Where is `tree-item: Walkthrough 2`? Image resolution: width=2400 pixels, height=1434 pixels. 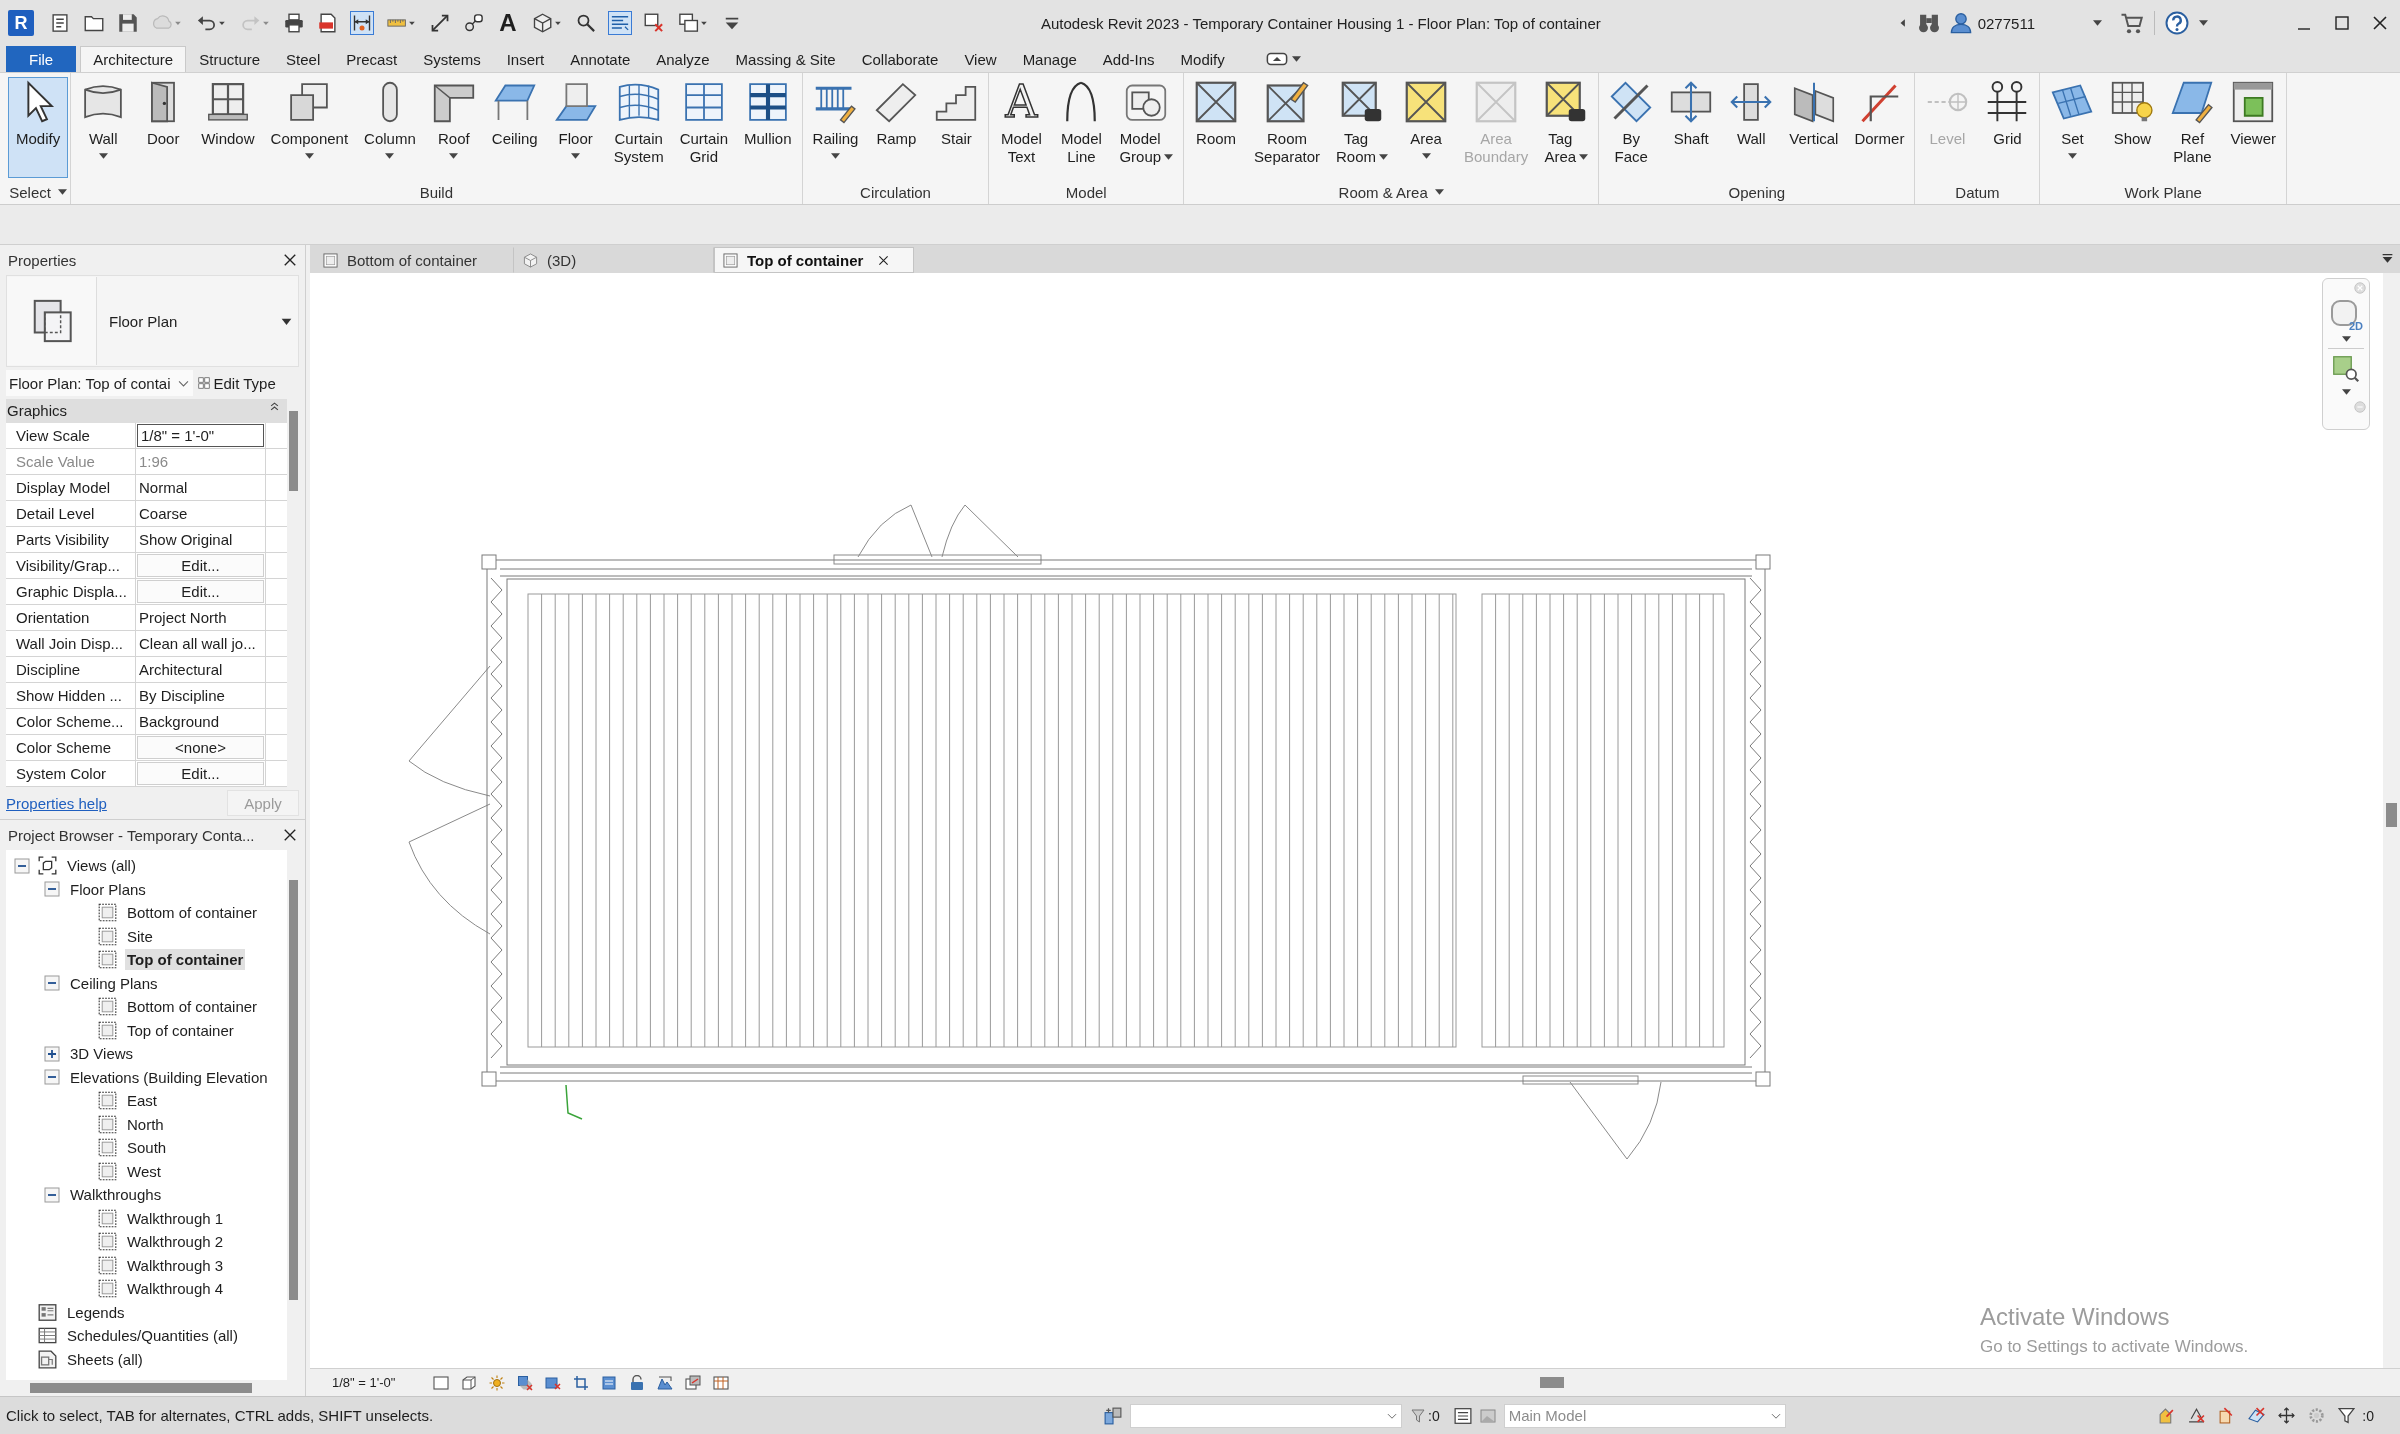 tree-item: Walkthrough 2 is located at coordinates (175, 1242).